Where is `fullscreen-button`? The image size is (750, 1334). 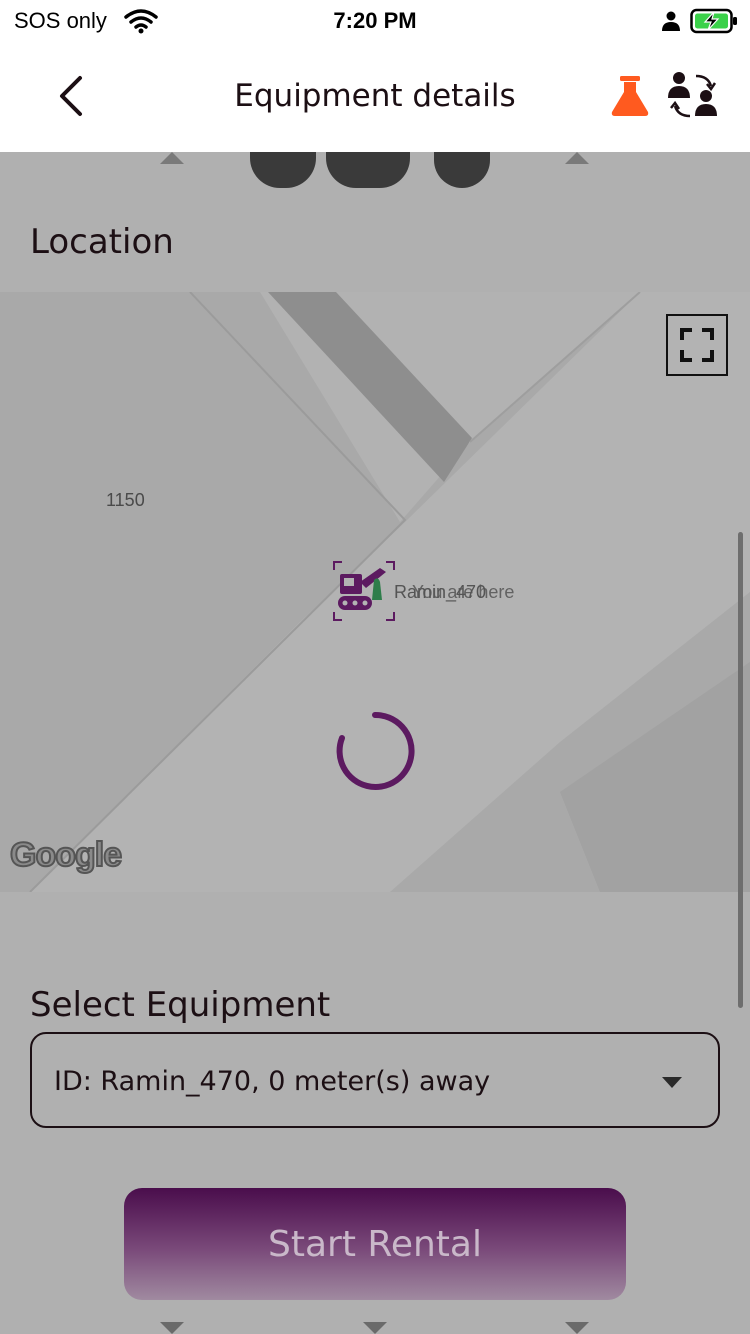
fullscreen-button is located at coordinates (697, 345).